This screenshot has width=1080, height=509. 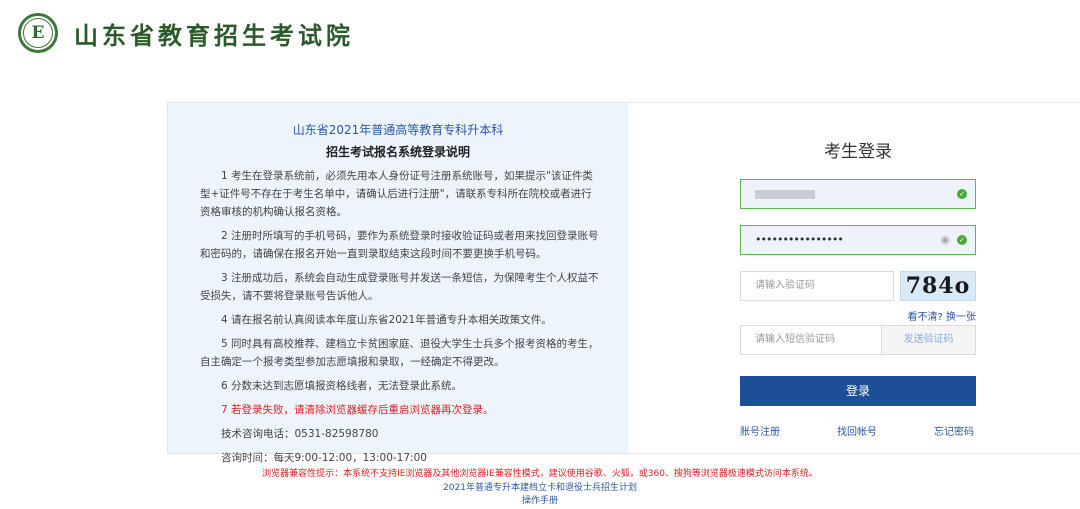 What do you see at coordinates (300, 434) in the screenshot?
I see `support-phone: 技术咨询电话：0531-82598780` at bounding box center [300, 434].